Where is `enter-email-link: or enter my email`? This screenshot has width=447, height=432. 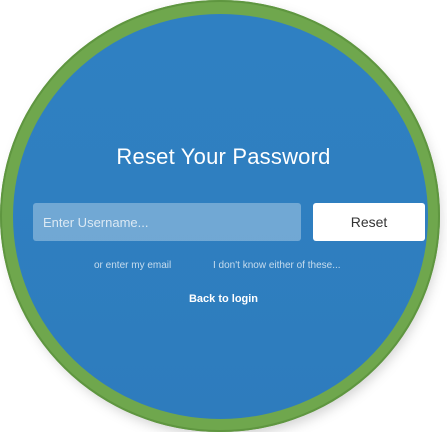
enter-email-link: or enter my email is located at coordinates (132, 265).